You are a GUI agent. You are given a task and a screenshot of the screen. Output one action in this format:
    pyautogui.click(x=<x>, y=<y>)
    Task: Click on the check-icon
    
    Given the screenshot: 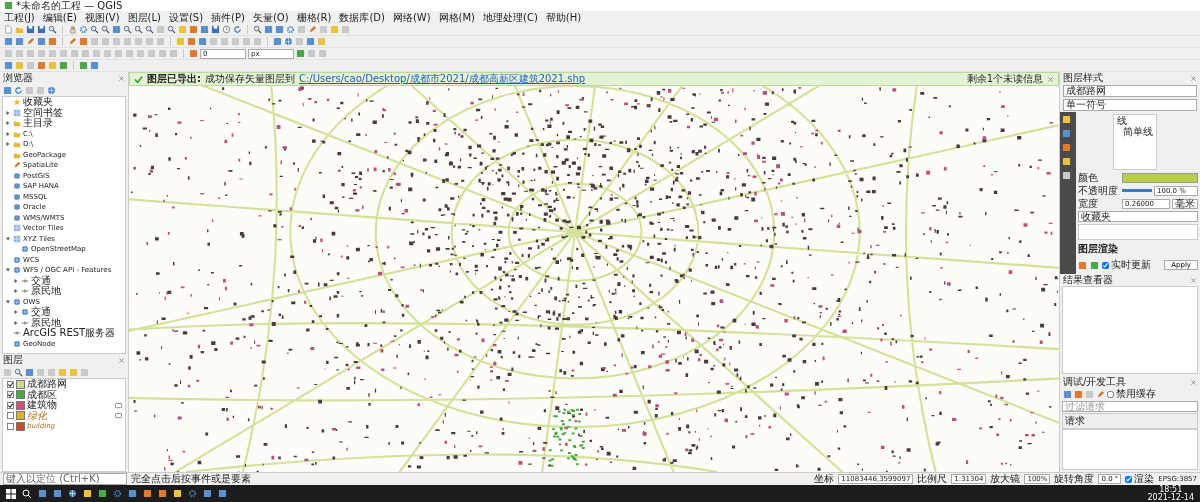 What is the action you would take?
    pyautogui.click(x=138, y=79)
    